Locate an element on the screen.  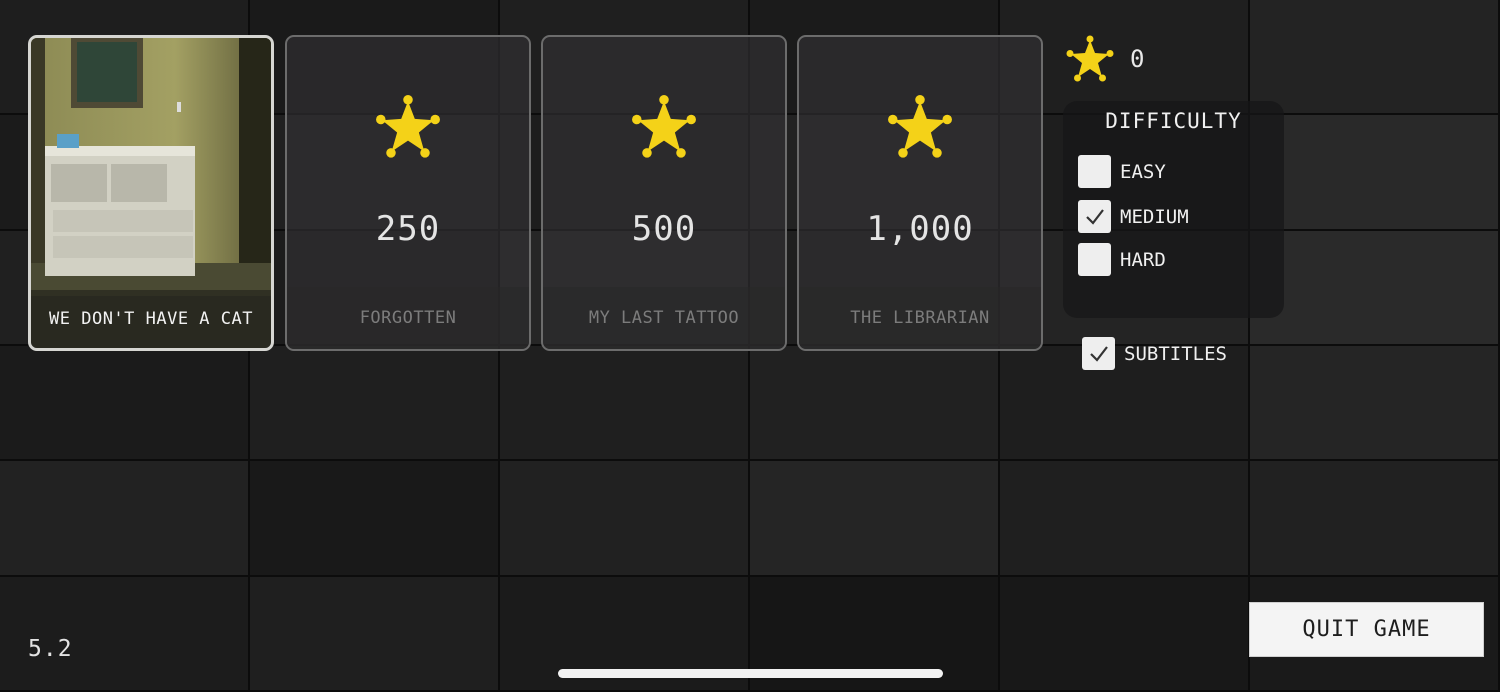
subtitles-toggle: SUBTITLES is located at coordinates (1154, 353).